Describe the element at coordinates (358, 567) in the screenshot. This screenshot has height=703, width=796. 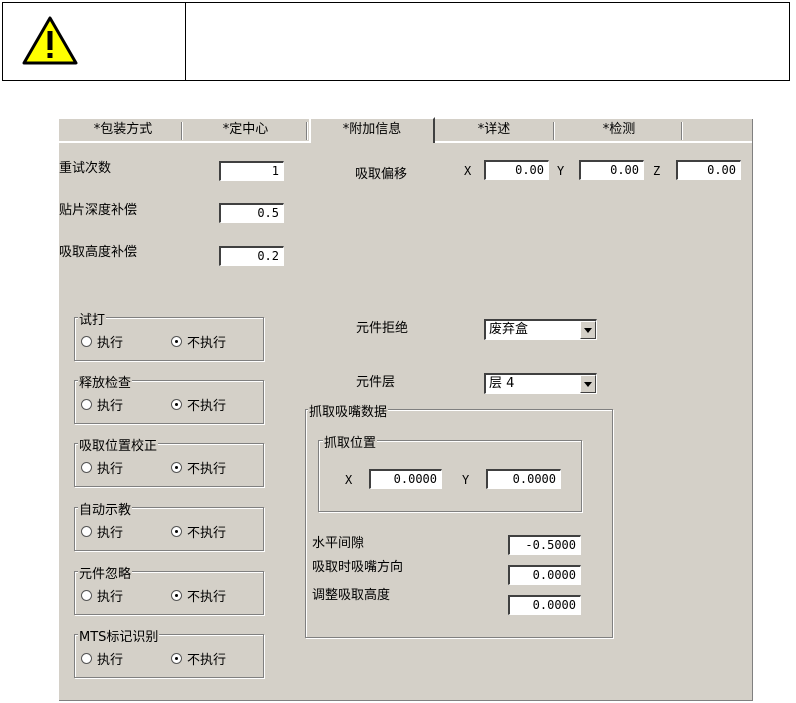
I see `nozzle-direction-label: 吸取时吸嘴方向` at that location.